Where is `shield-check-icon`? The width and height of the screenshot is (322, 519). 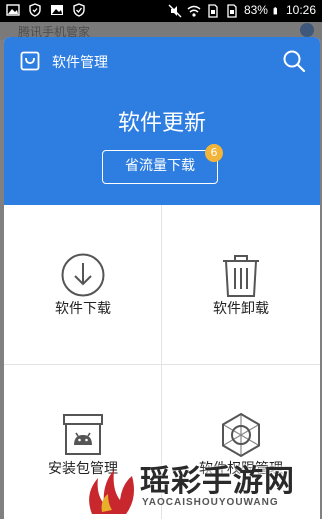 shield-check-icon is located at coordinates (79, 10).